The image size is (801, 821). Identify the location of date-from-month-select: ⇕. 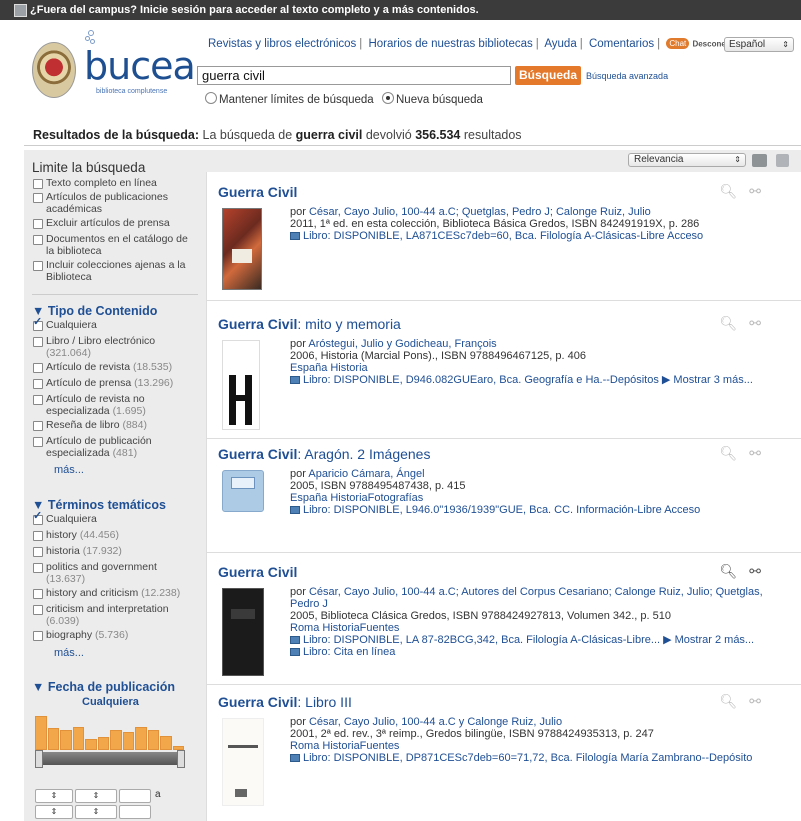
(54, 796).